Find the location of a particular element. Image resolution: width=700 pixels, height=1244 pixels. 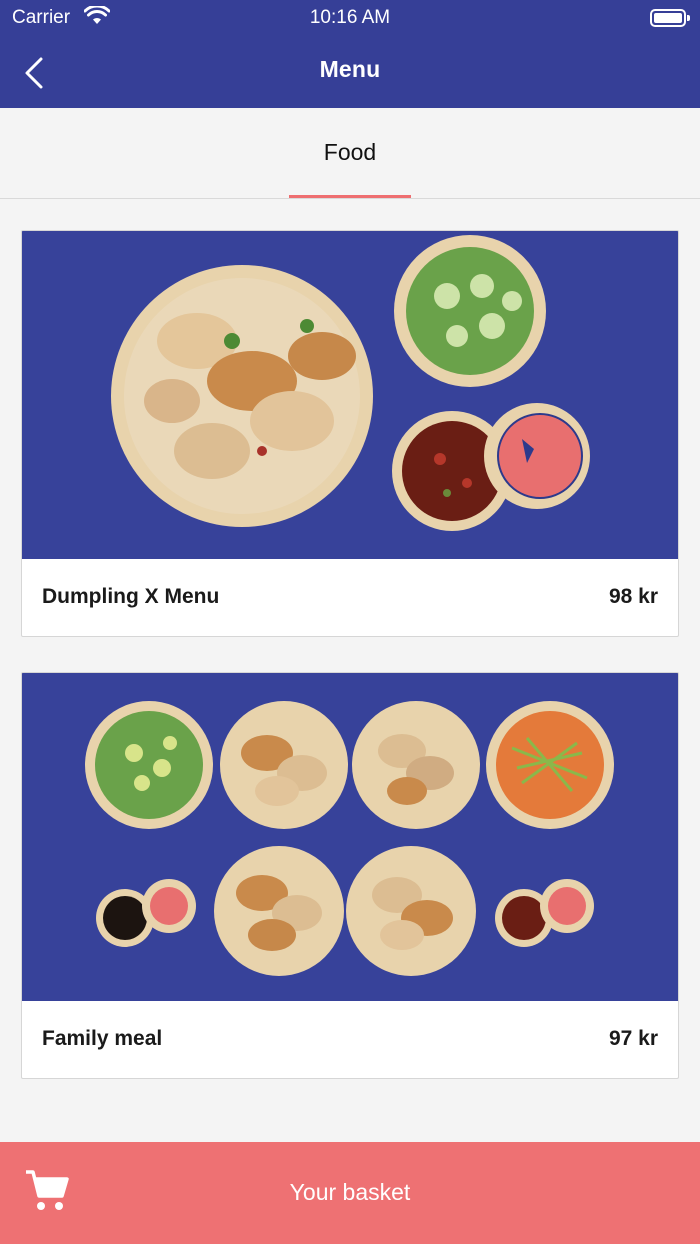

status-time: 10:16 AM is located at coordinates (350, 17).